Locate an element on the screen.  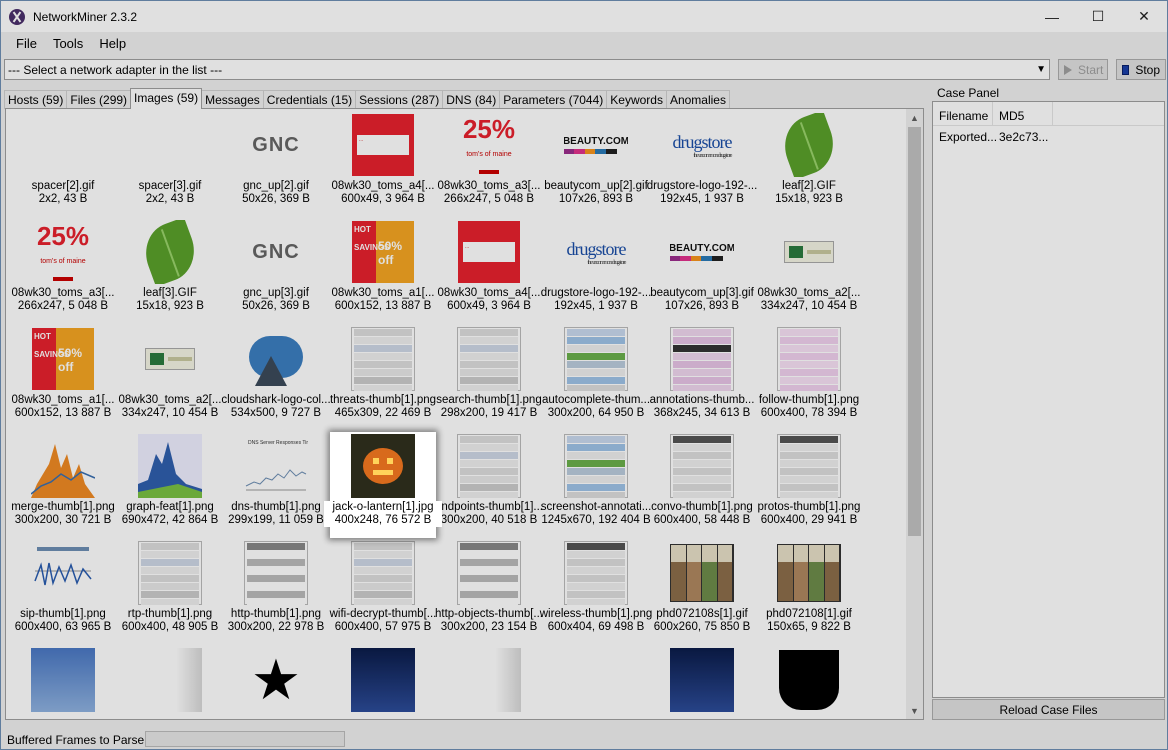
stop-button: Stop is located at coordinates (1141, 69).